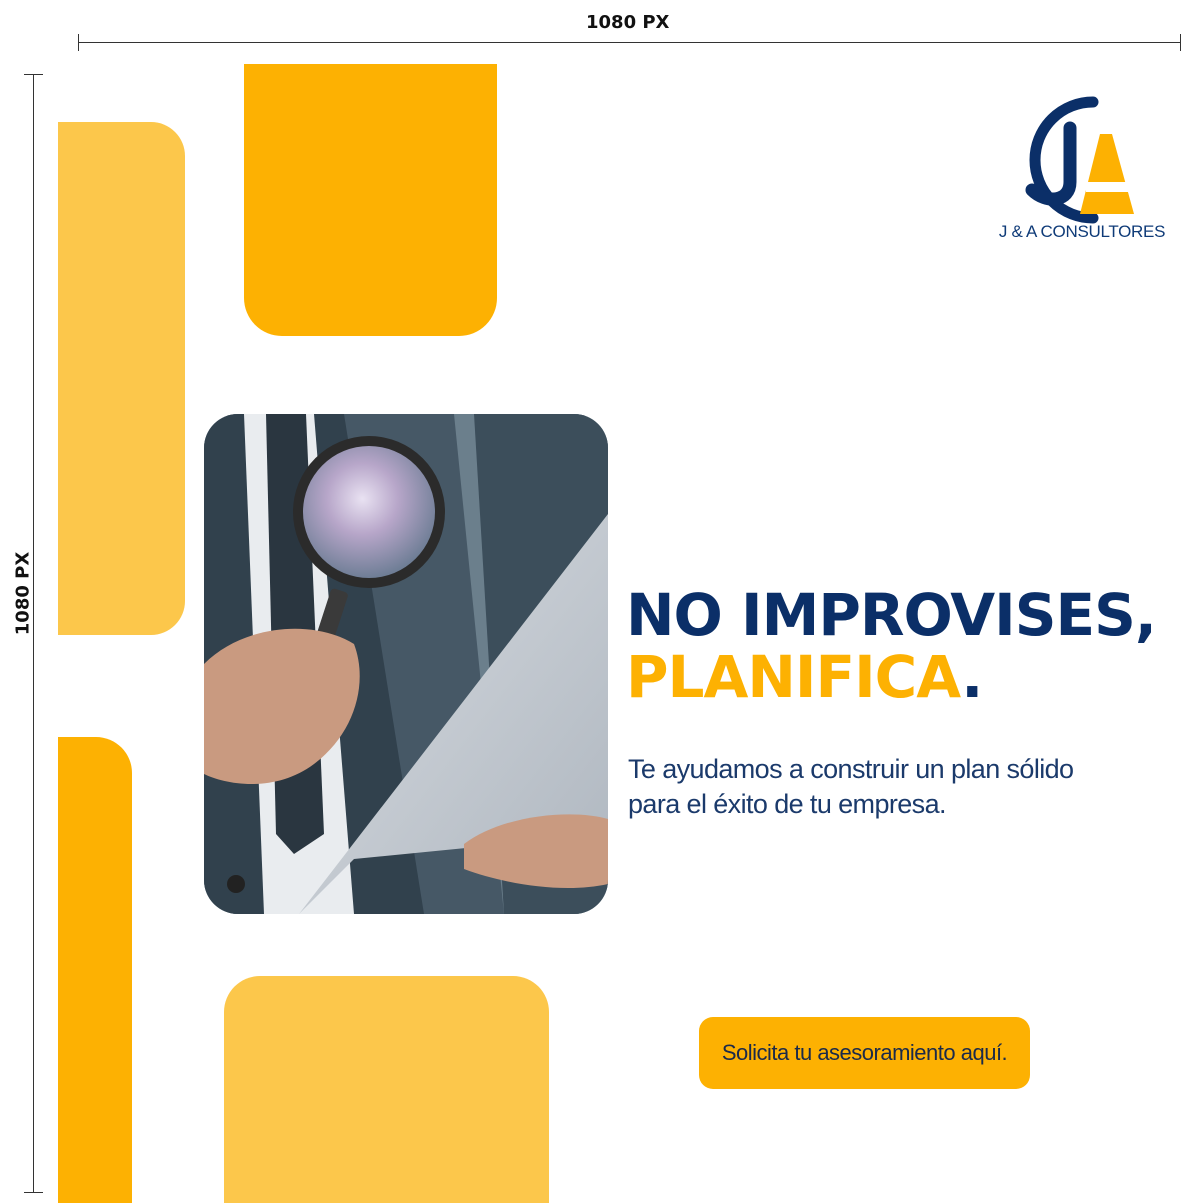  I want to click on height-dimension-label: 1080 PX, so click(23, 593).